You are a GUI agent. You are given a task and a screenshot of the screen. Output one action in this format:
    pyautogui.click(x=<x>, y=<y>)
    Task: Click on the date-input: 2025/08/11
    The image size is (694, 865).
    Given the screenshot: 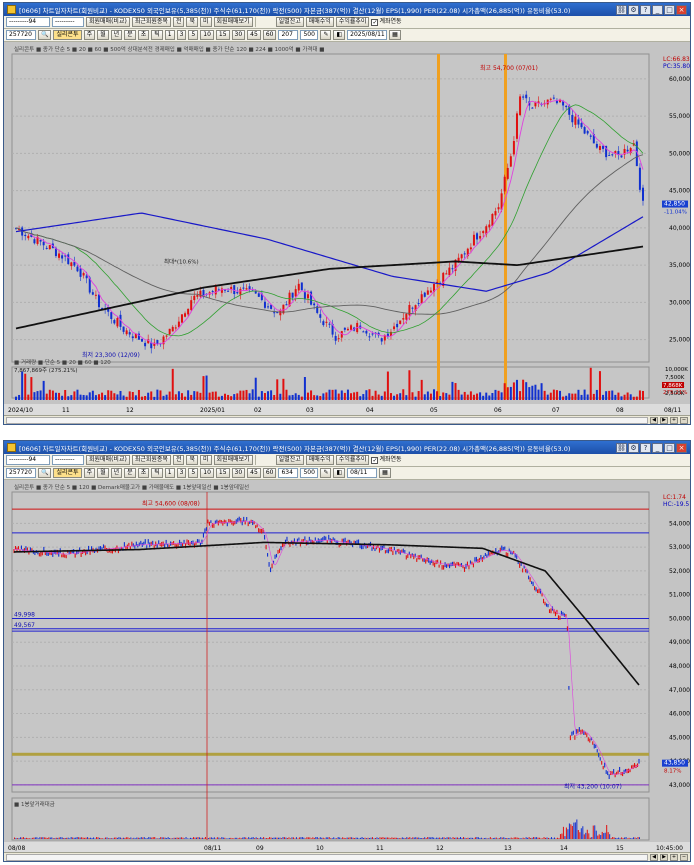 What is the action you would take?
    pyautogui.click(x=367, y=35)
    